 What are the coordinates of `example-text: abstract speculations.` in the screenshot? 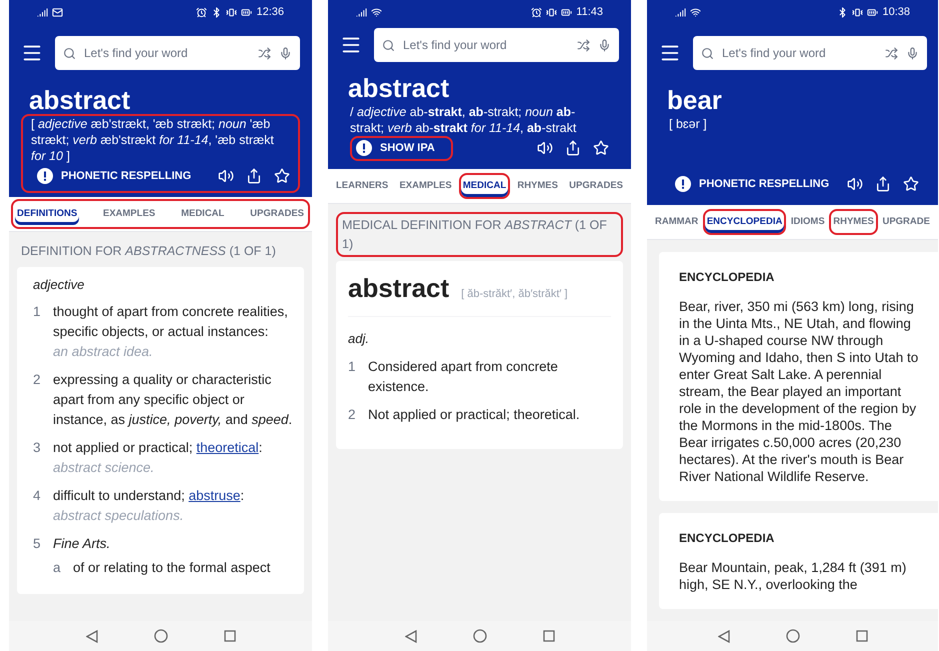 It's located at (119, 516).